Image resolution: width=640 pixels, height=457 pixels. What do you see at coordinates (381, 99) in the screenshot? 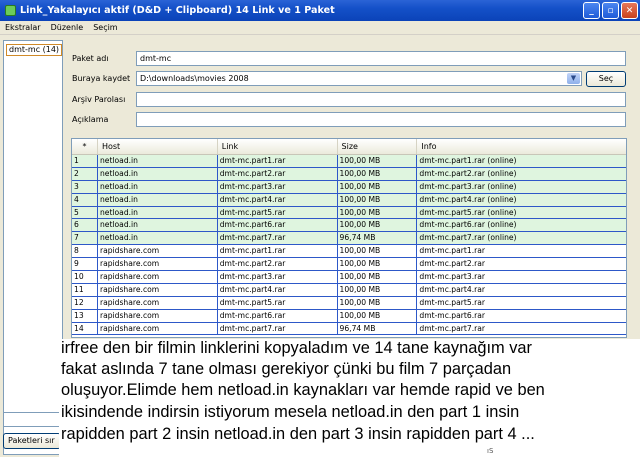
I see `archive-password-input` at bounding box center [381, 99].